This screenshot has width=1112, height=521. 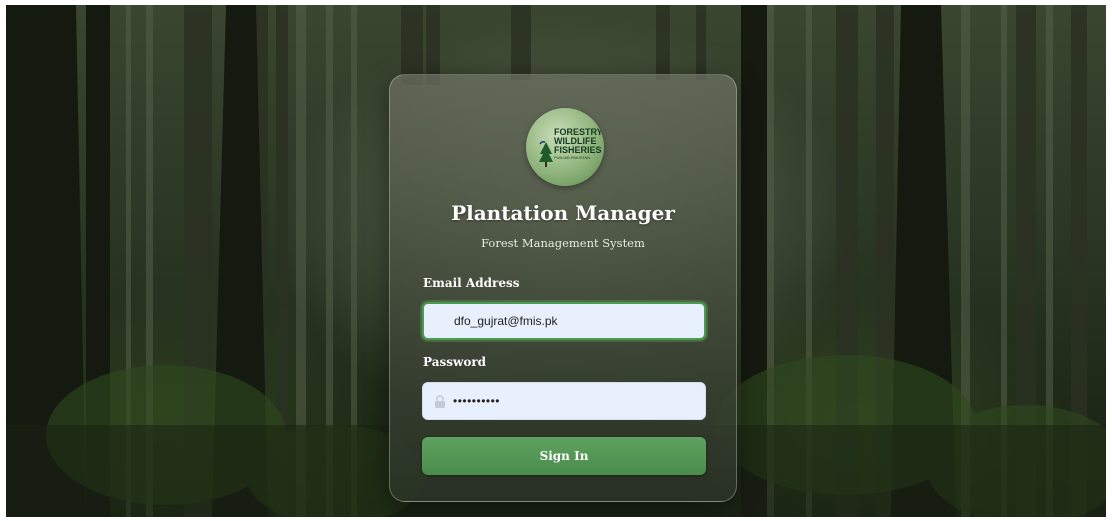 What do you see at coordinates (572, 157) in the screenshot?
I see `logo-line-region: PUNJAB PAKISTAN` at bounding box center [572, 157].